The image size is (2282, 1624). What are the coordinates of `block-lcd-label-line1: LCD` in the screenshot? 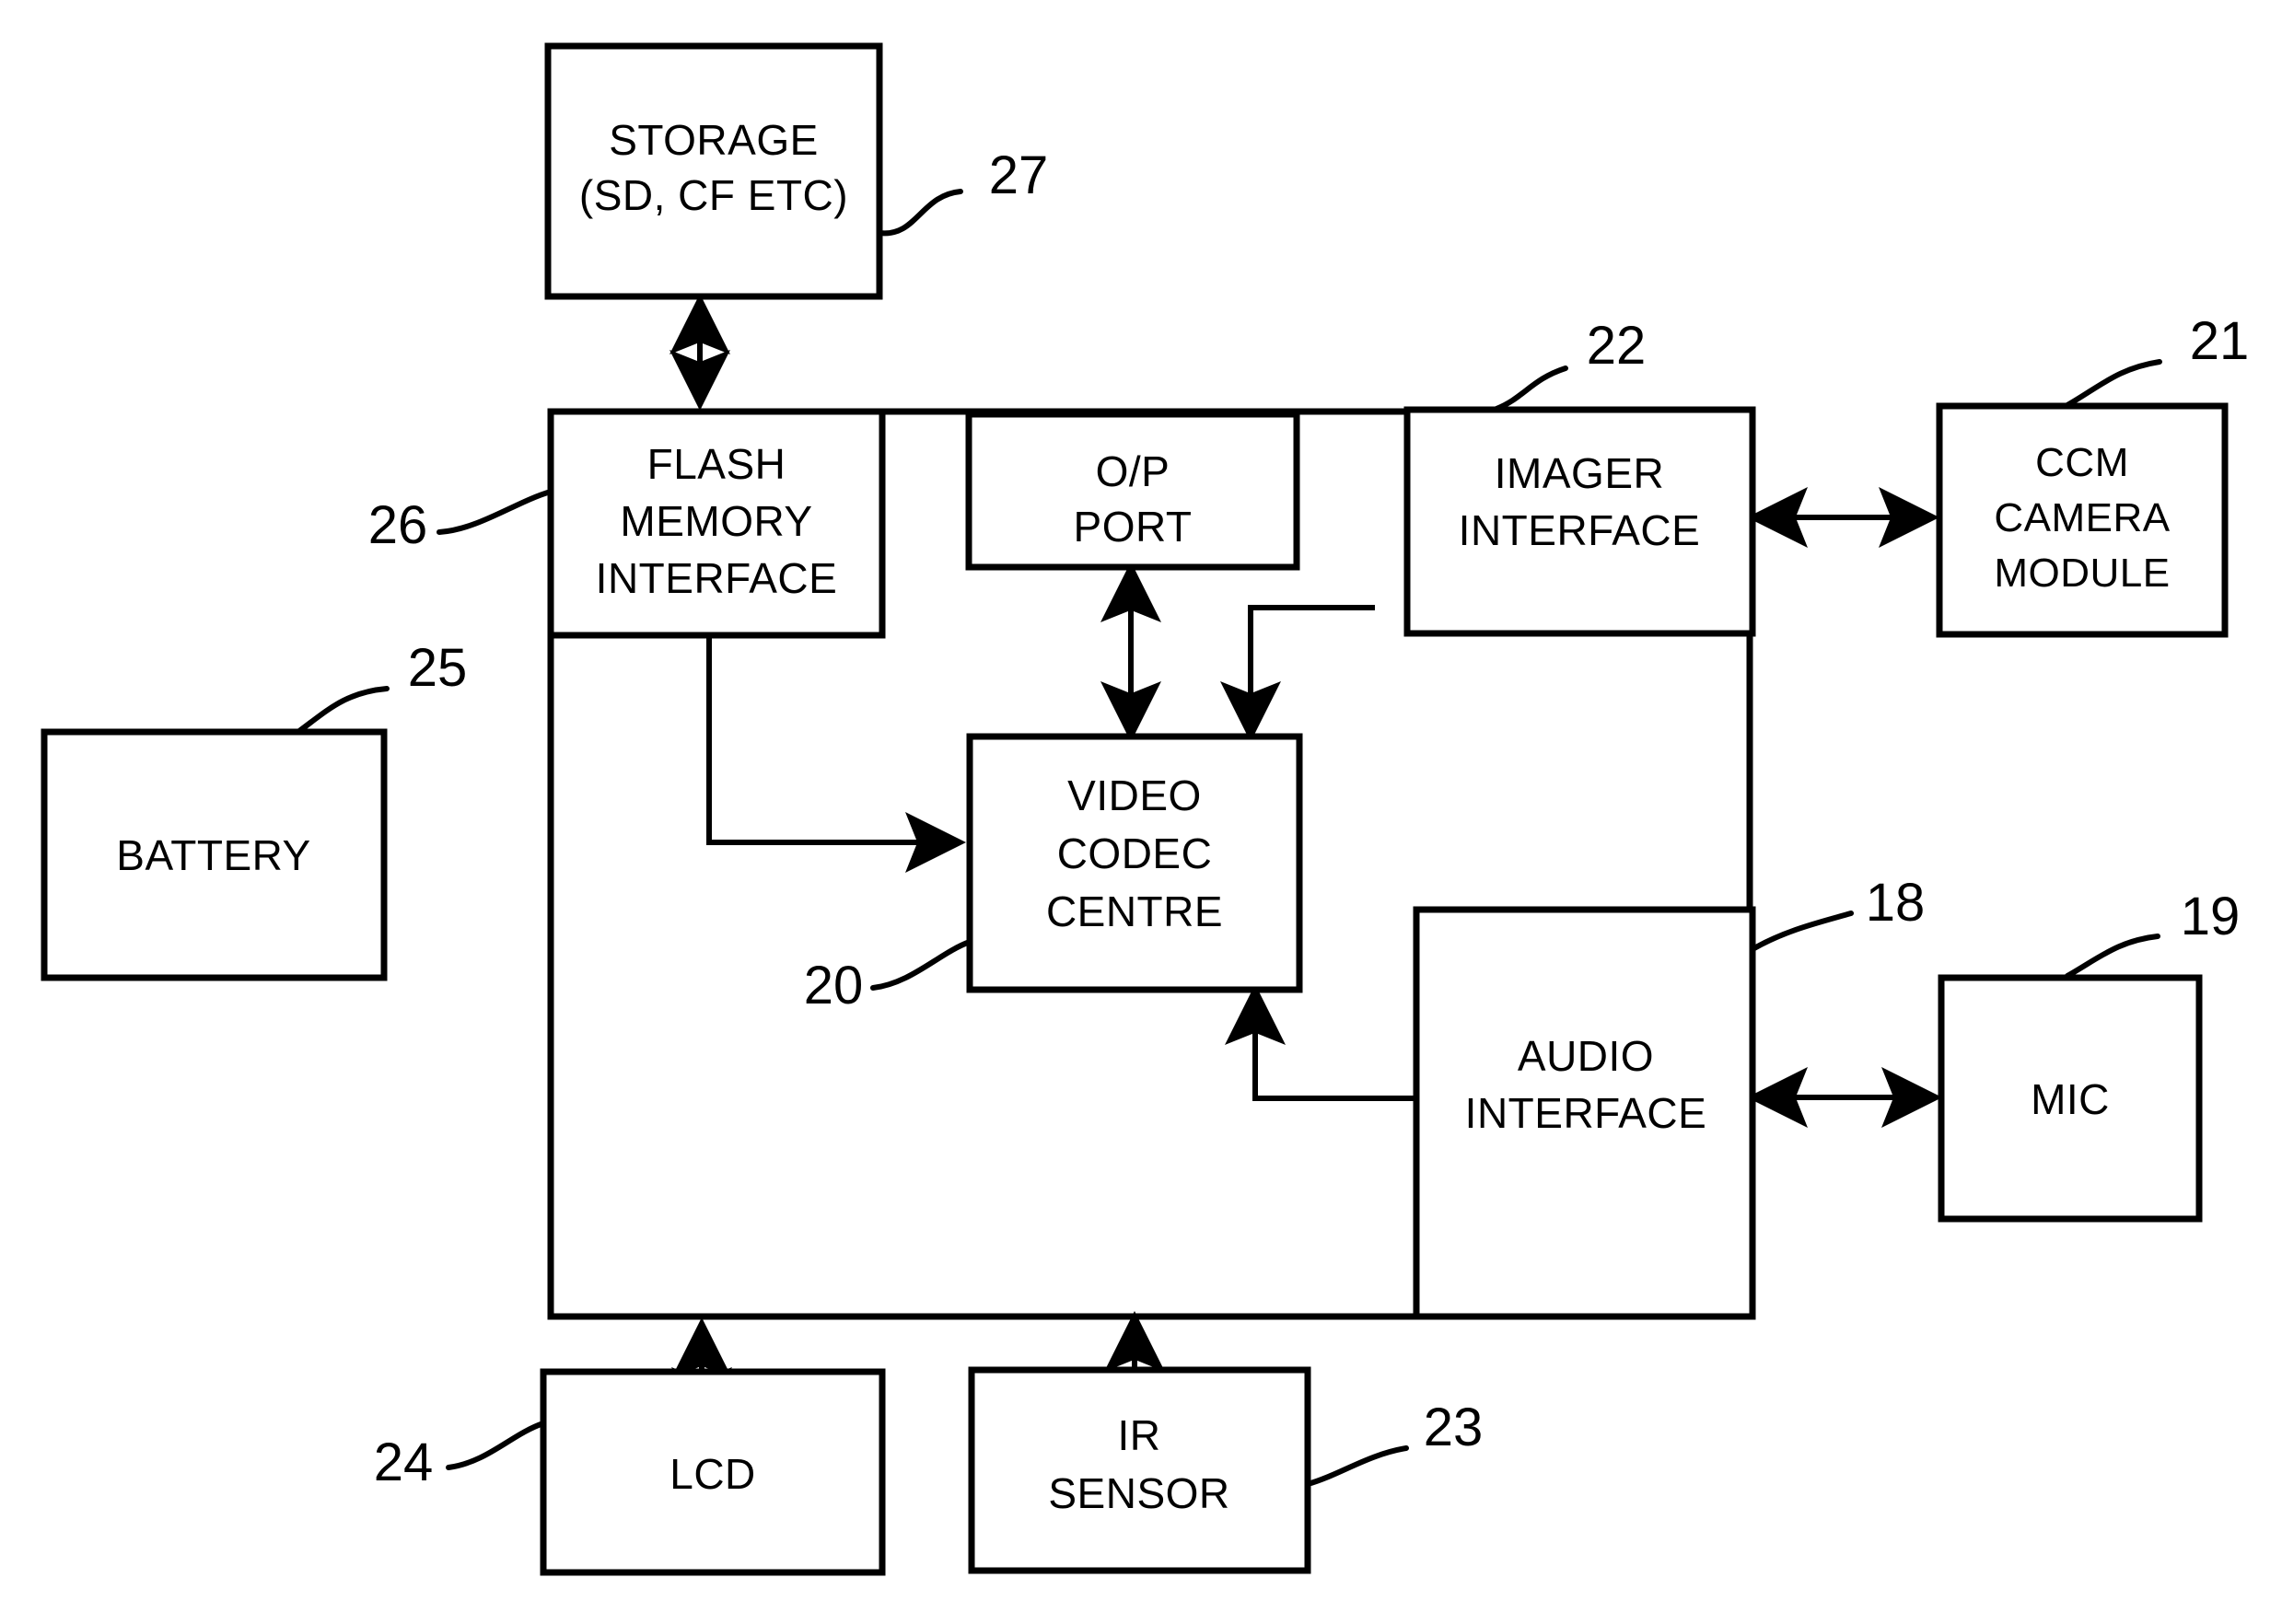 It's located at (712, 1474).